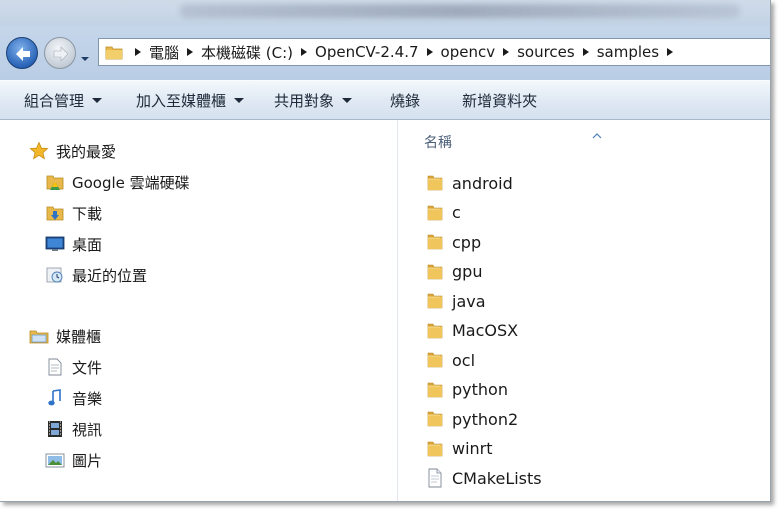  Describe the element at coordinates (546, 52) in the screenshot. I see `breadcrumb-item: sources` at that location.